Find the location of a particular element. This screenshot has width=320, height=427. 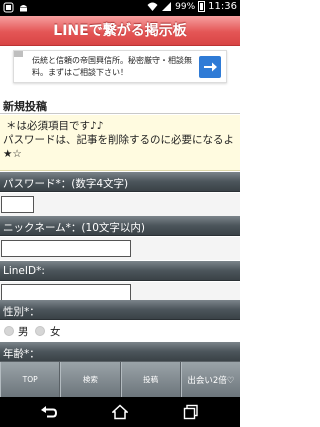

lineid-field-area is located at coordinates (120, 291).